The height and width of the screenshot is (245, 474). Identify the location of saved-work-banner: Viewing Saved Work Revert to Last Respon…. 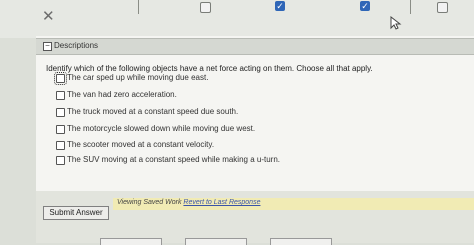
(293, 204).